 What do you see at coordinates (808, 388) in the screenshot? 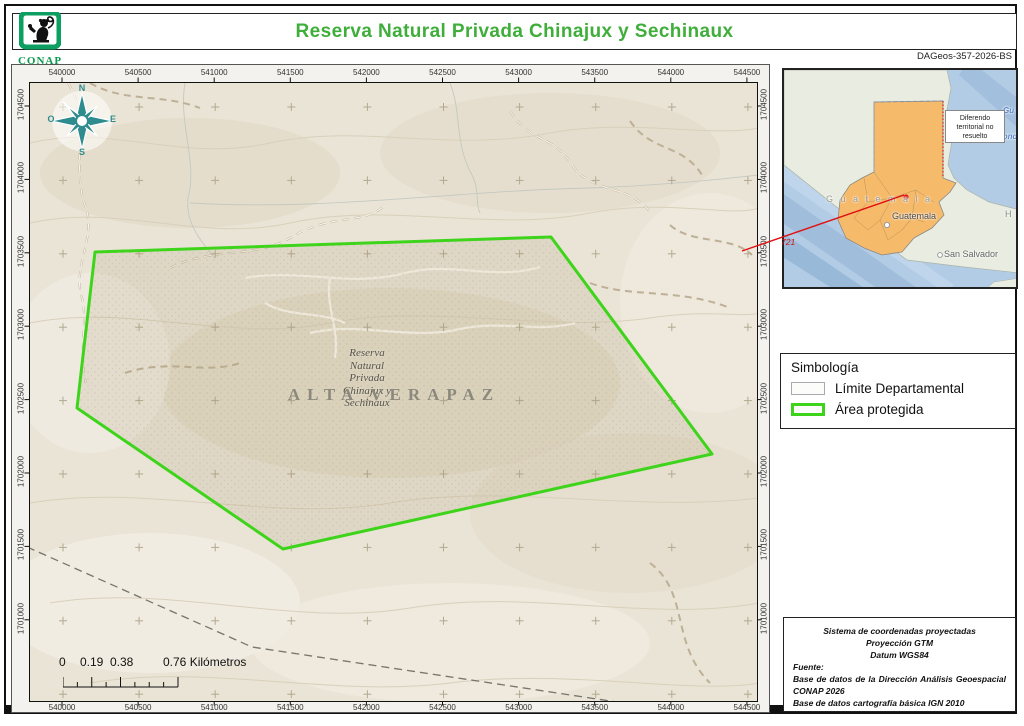
I see `departmental-boundary-swatch` at bounding box center [808, 388].